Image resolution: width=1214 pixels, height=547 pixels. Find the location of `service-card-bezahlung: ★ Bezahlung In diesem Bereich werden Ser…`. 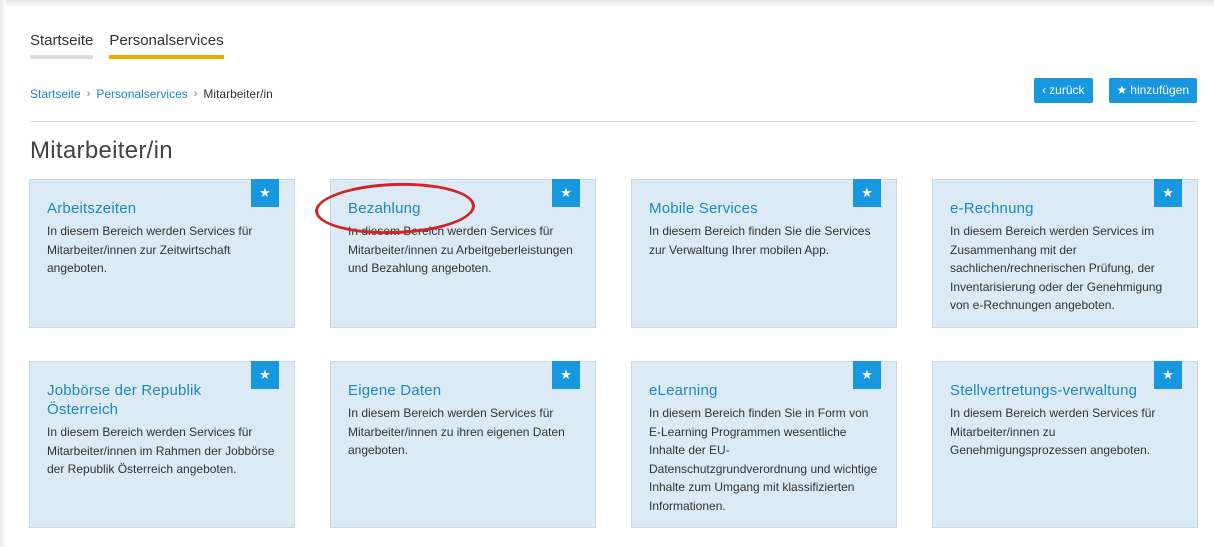

service-card-bezahlung: ★ Bezahlung In diesem Bereich werden Ser… is located at coordinates (463, 253).